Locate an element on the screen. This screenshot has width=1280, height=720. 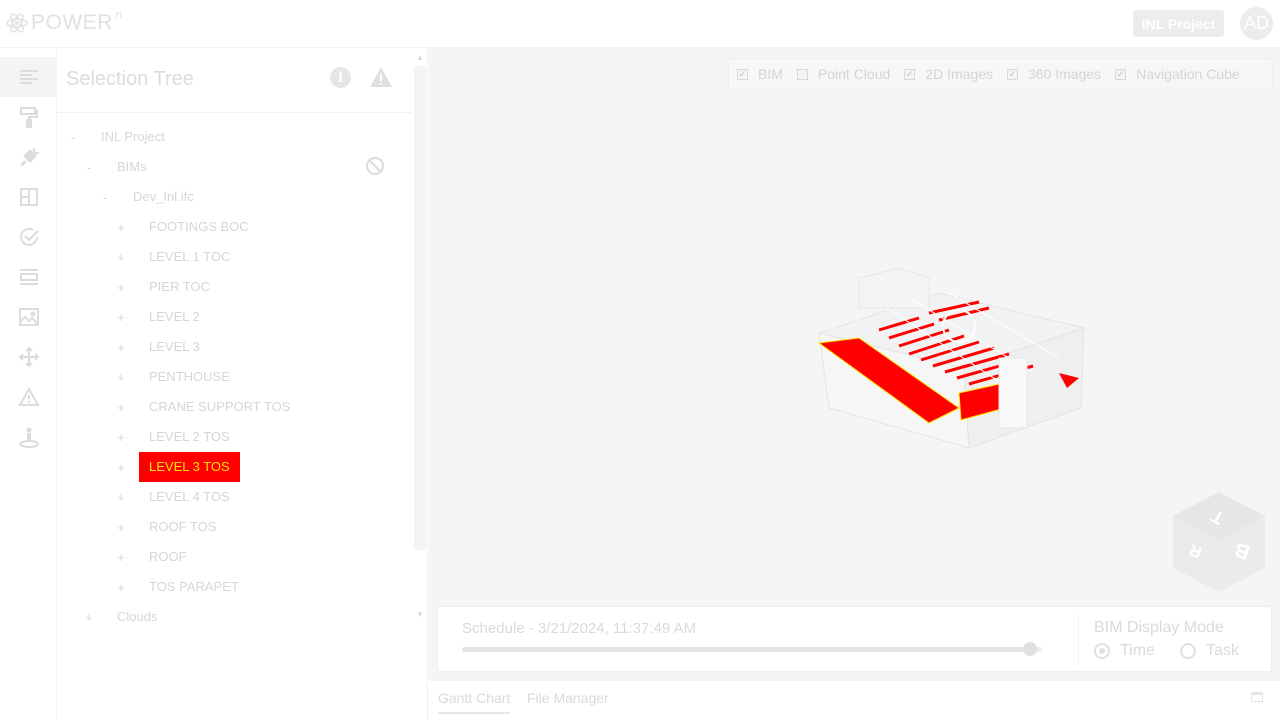
tree-node: - Dev_Inl.ifc is located at coordinates (150, 197).